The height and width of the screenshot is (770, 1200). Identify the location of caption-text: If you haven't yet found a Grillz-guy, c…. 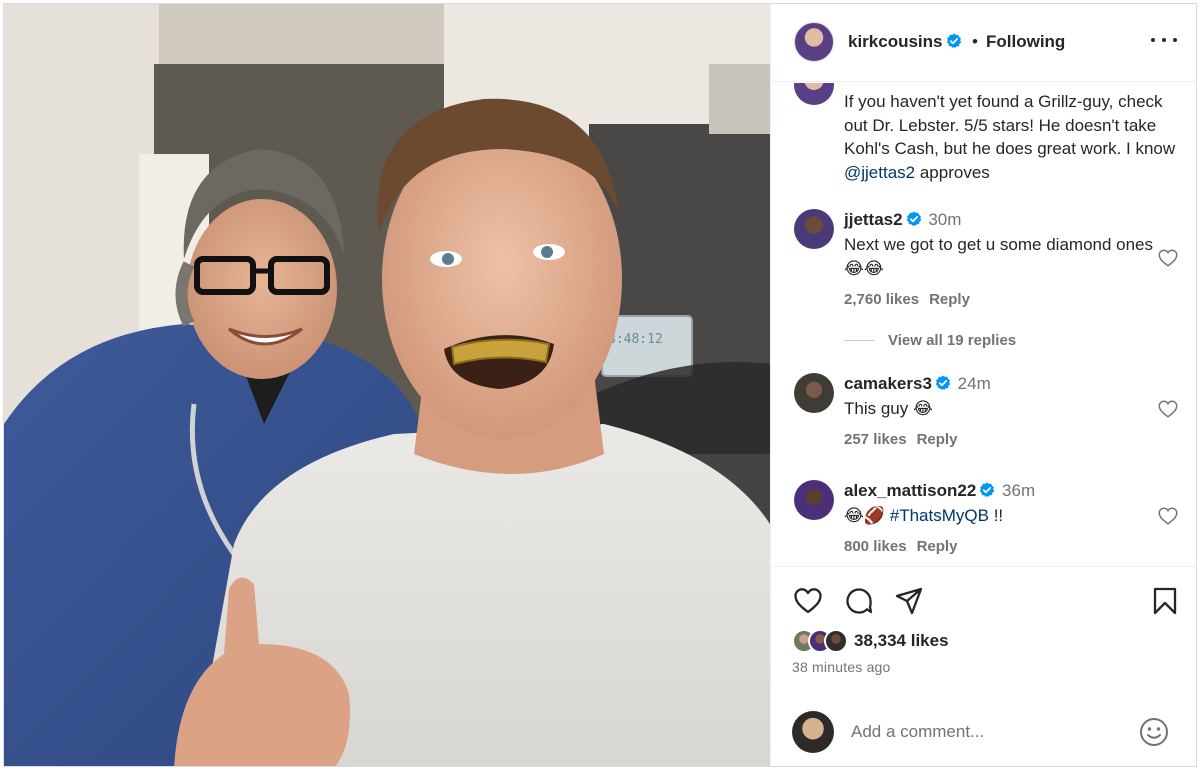
(1010, 125).